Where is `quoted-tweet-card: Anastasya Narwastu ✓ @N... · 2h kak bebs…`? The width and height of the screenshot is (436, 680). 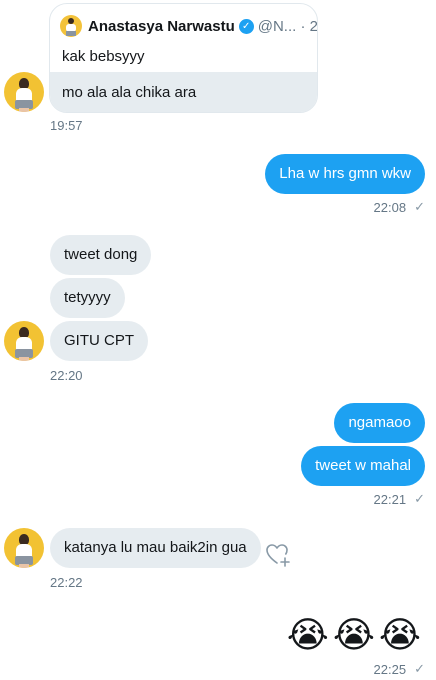 quoted-tweet-card: Anastasya Narwastu ✓ @N... · 2h kak bebs… is located at coordinates (183, 58).